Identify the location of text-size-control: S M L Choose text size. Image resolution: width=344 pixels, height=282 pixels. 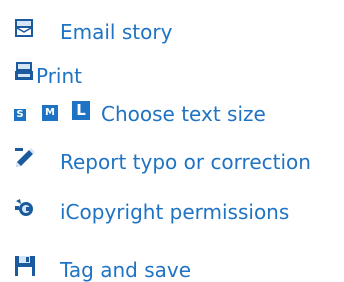
(140, 110).